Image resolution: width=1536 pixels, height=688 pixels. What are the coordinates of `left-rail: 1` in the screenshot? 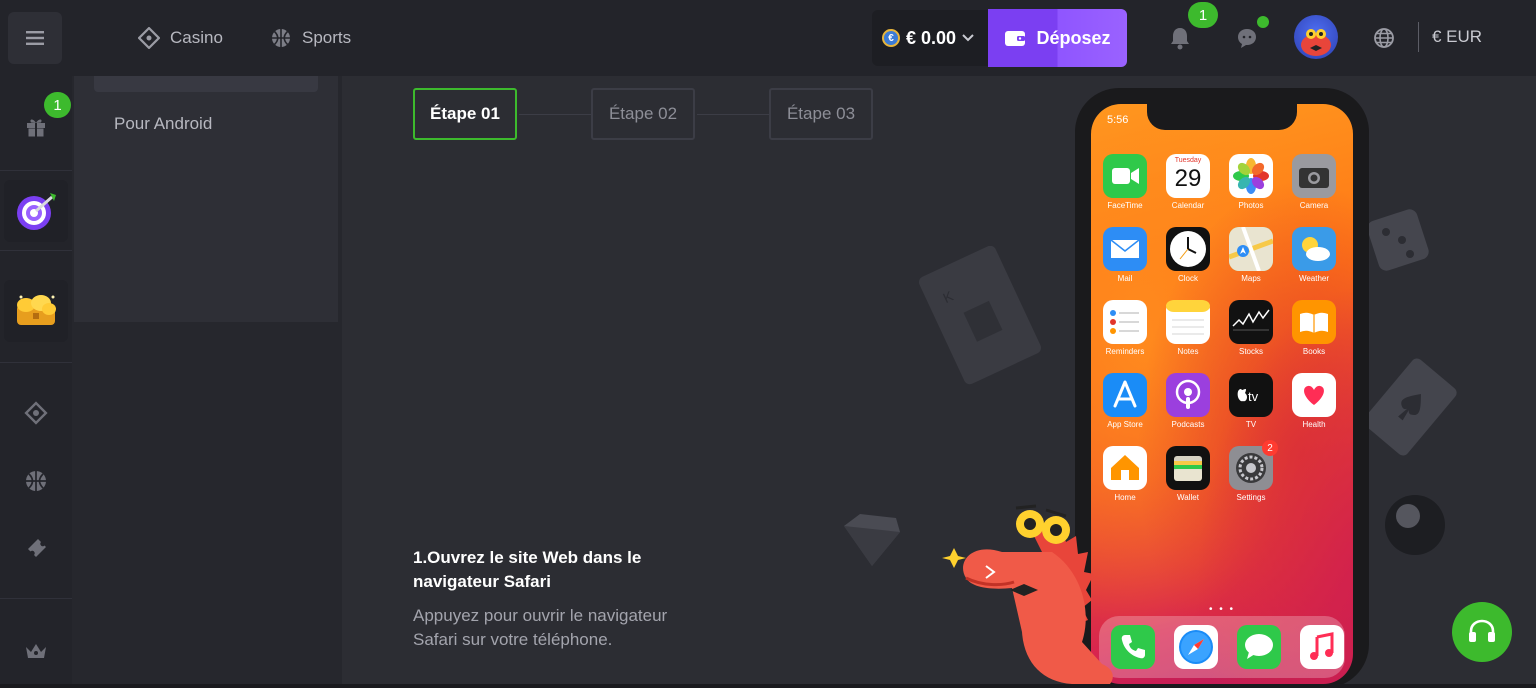 It's located at (36, 382).